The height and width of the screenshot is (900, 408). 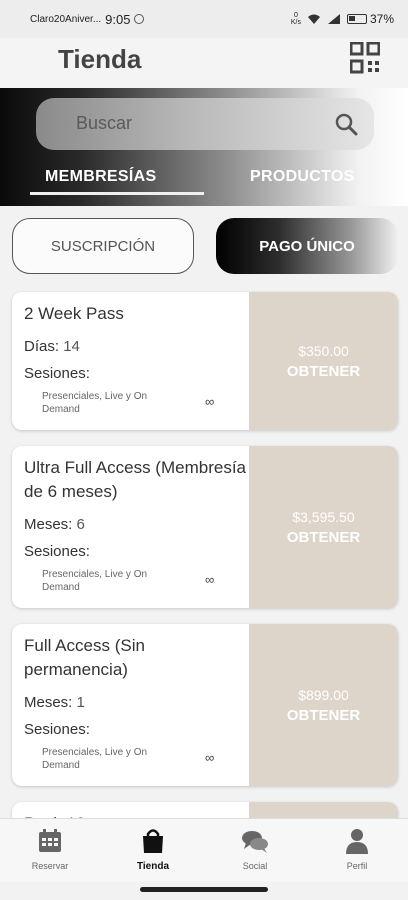 I want to click on status-time: 9:05, so click(x=118, y=19).